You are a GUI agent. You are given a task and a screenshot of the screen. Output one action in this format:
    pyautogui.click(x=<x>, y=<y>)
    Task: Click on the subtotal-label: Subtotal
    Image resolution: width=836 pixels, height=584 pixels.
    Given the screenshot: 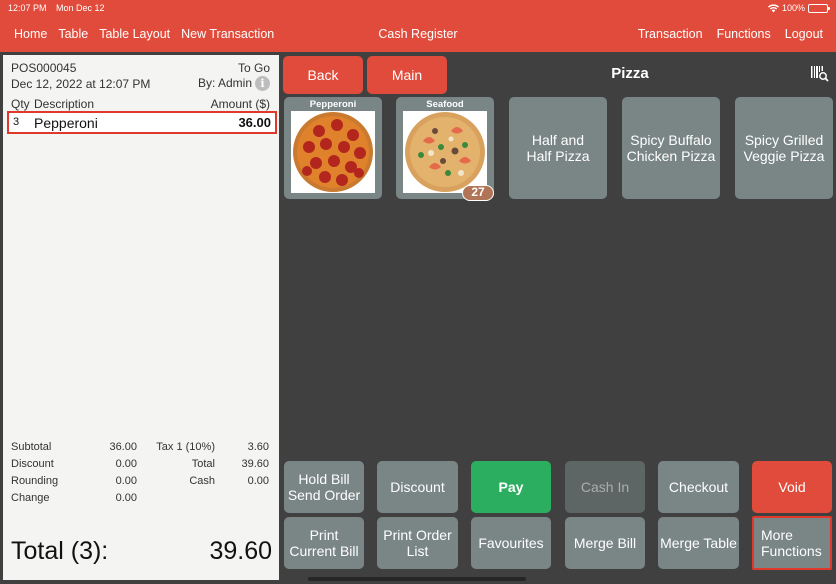 What is the action you would take?
    pyautogui.click(x=31, y=447)
    